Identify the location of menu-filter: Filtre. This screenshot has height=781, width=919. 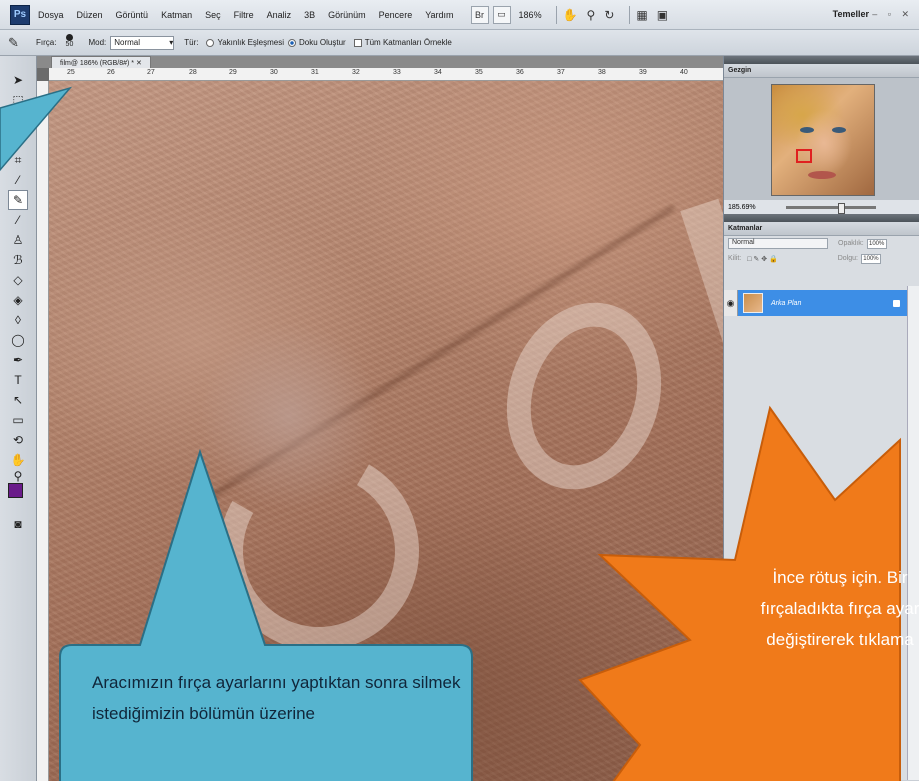
(244, 15).